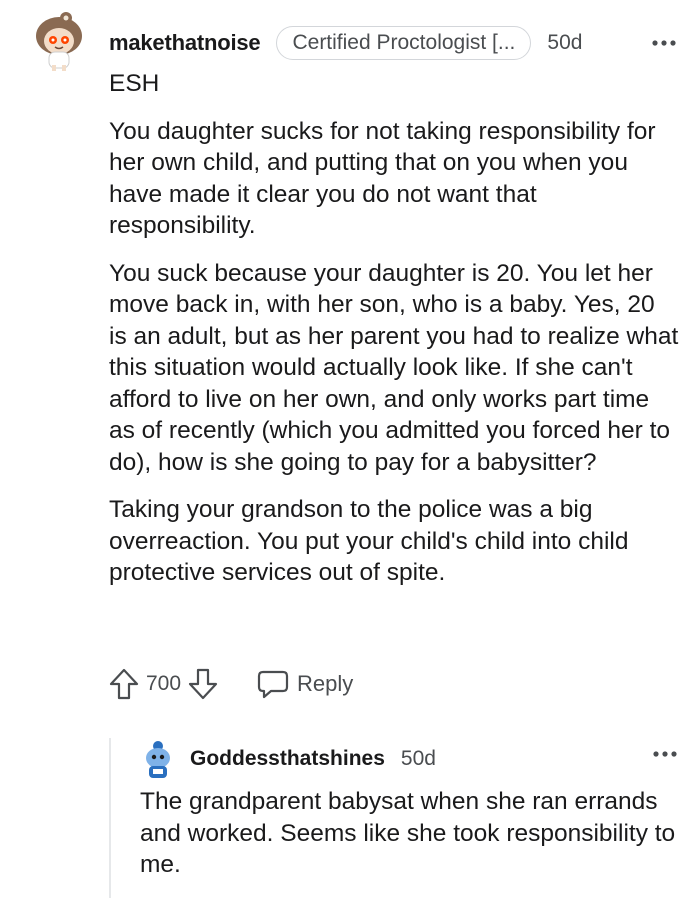  I want to click on user-avatar, so click(59, 42).